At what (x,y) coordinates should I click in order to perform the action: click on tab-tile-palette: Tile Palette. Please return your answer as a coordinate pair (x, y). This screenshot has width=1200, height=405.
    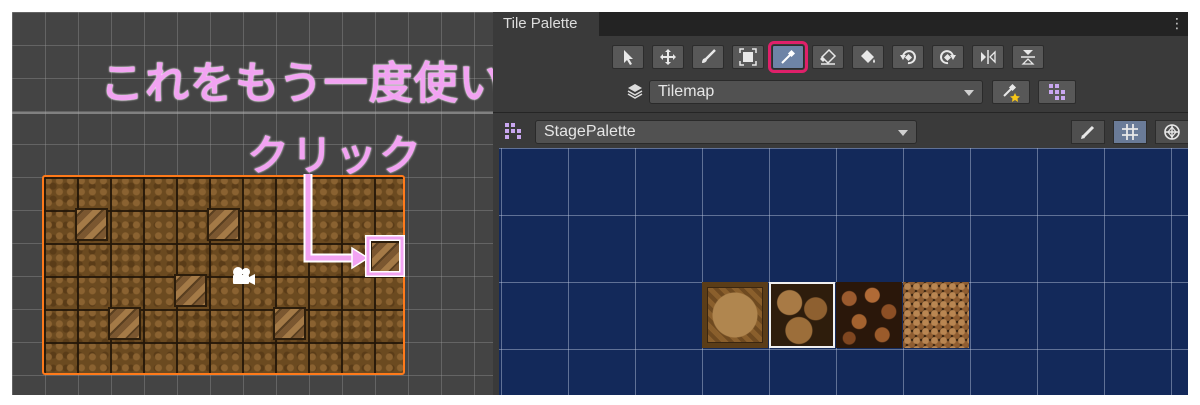
    Looking at the image, I should click on (546, 24).